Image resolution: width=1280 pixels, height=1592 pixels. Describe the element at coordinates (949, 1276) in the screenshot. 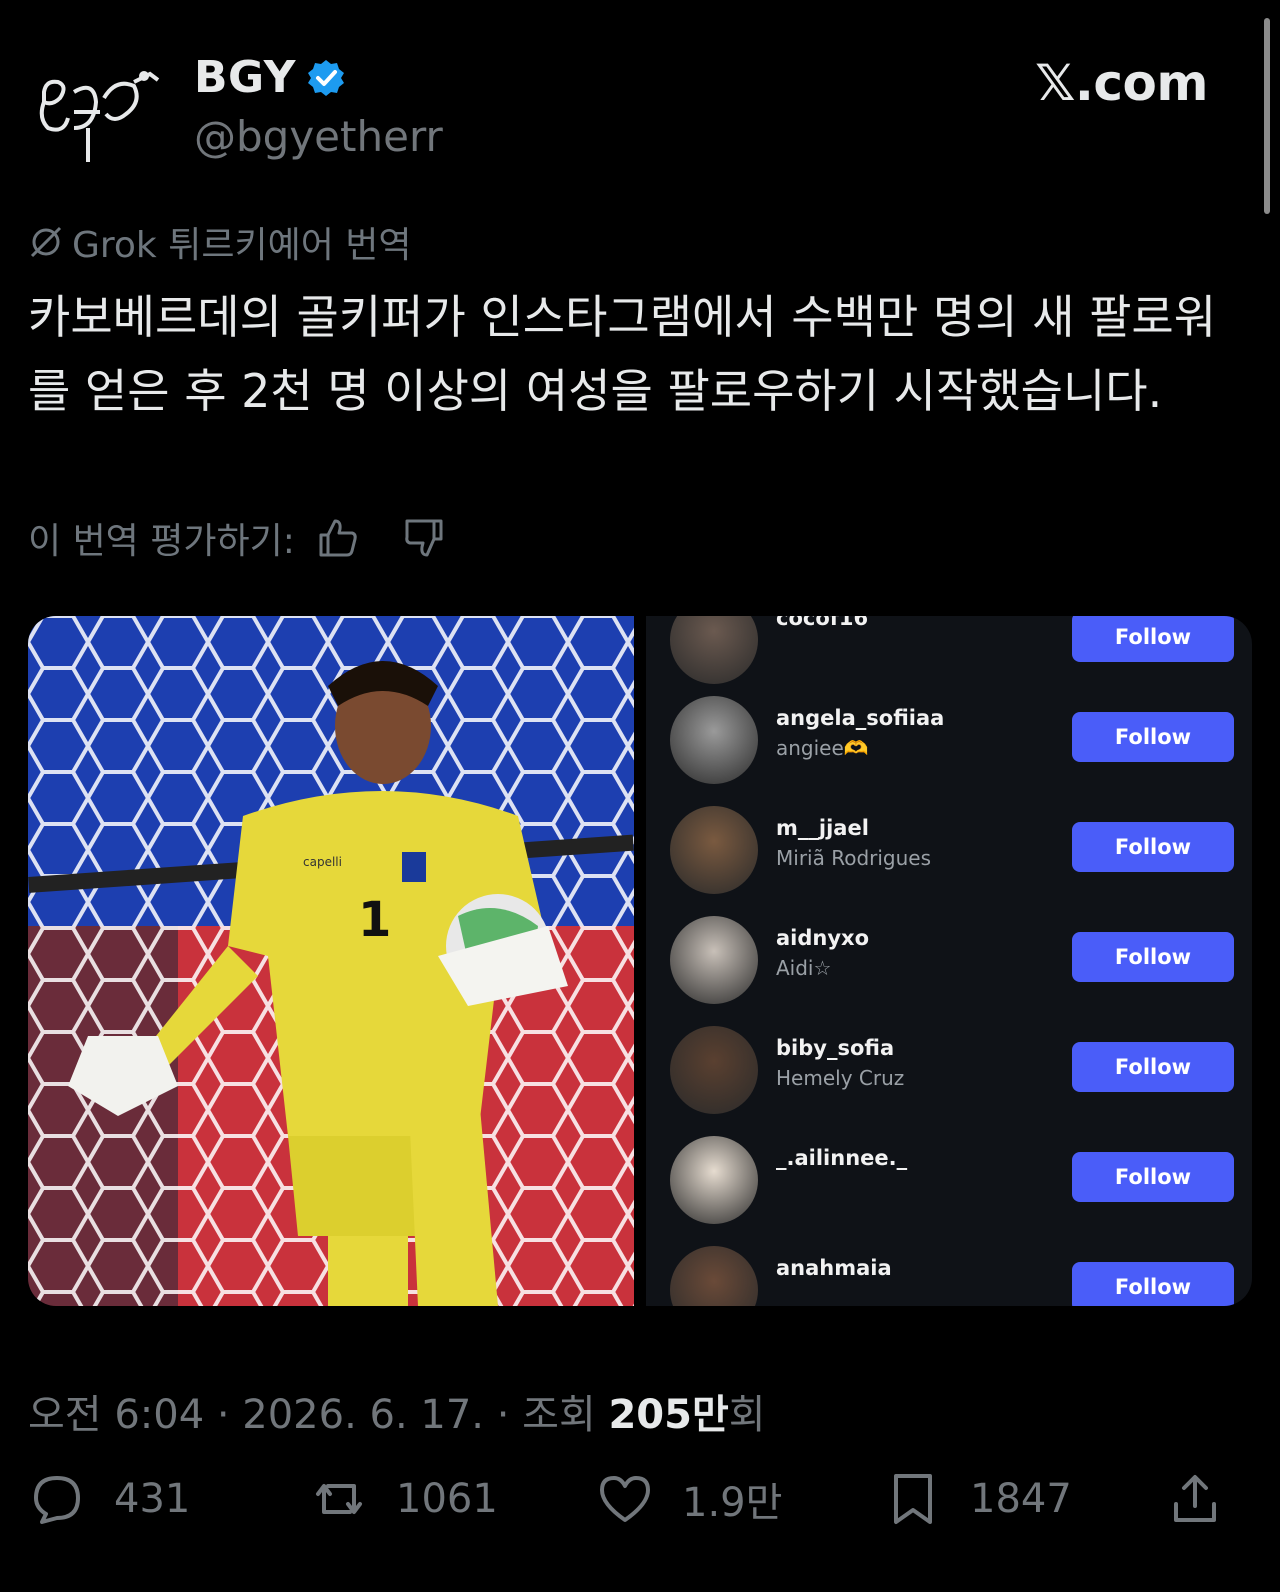

I see `follower-row: anahmaia Follow` at that location.